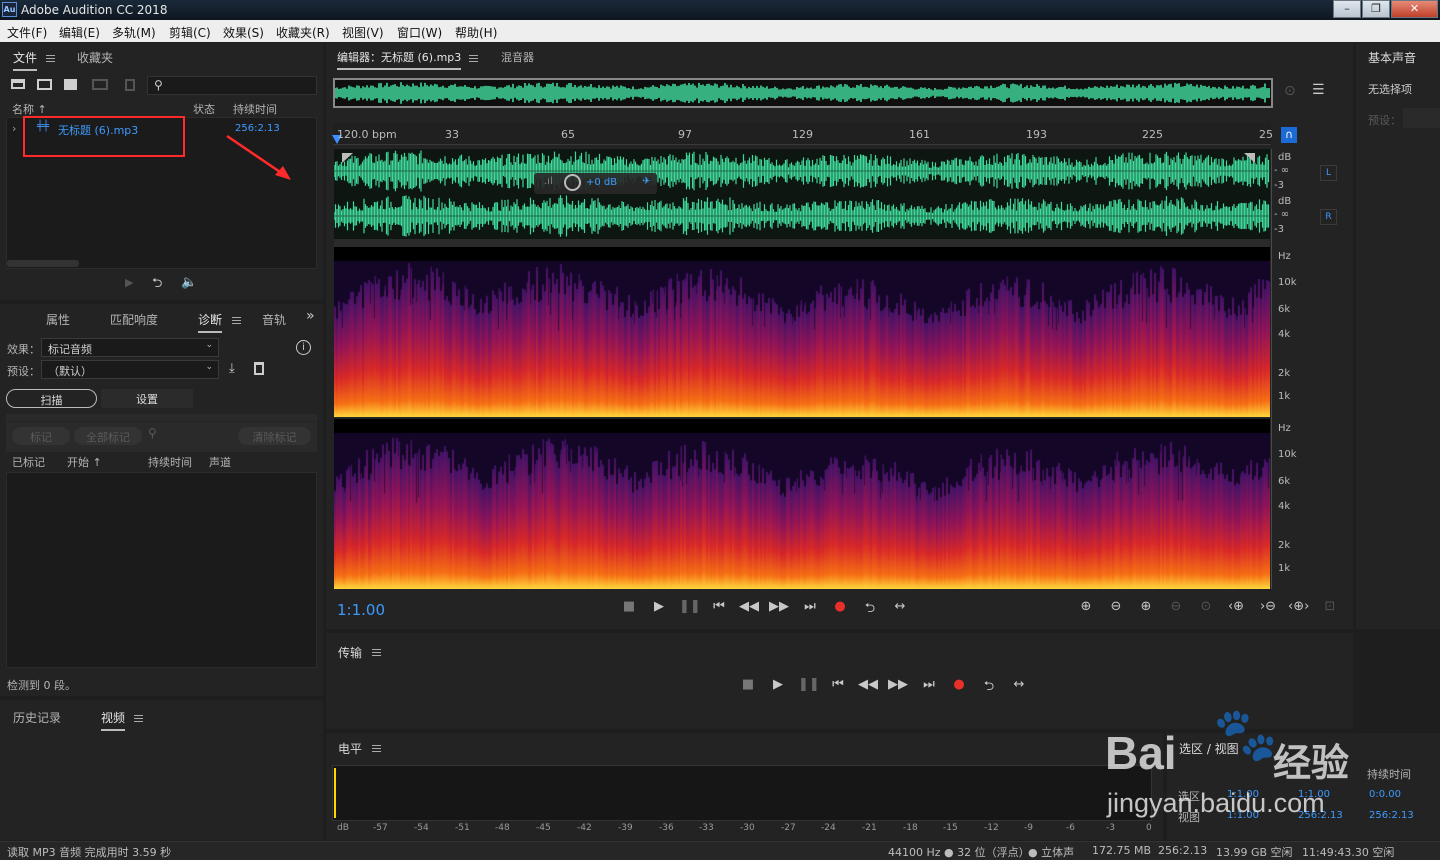 Image resolution: width=1440 pixels, height=860 pixels. I want to click on restore-button: ❐, so click(1376, 9).